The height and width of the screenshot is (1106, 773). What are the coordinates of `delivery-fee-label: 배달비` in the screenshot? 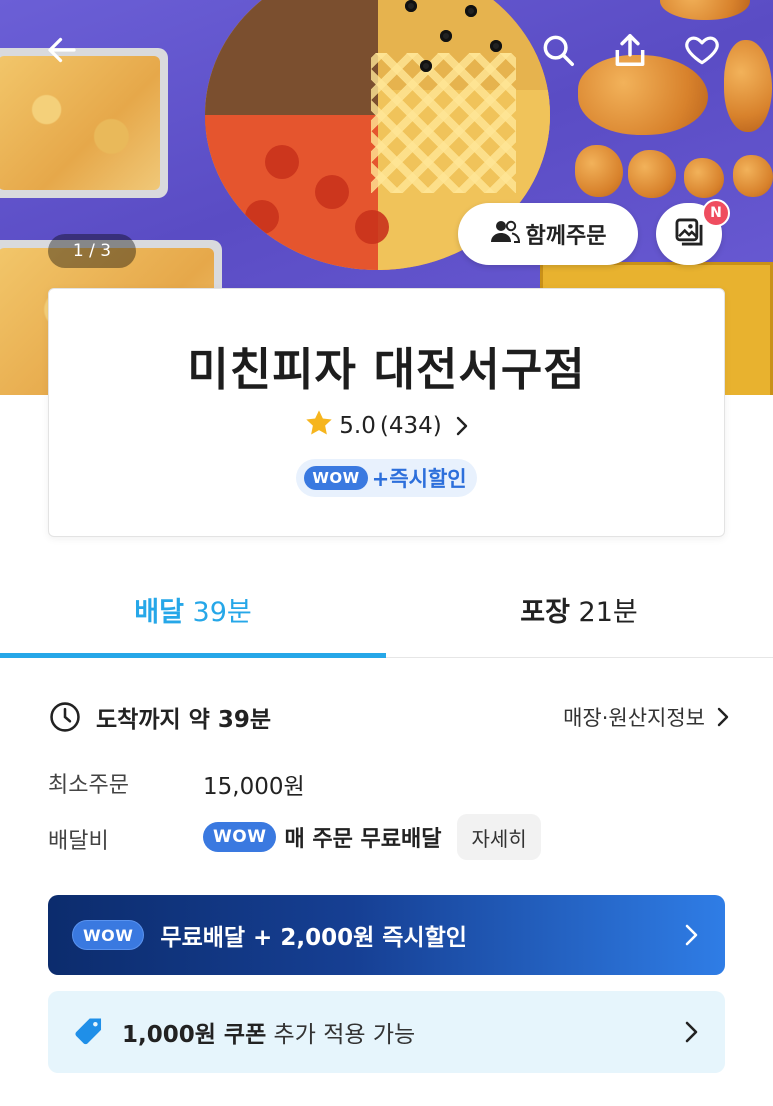 It's located at (78, 841).